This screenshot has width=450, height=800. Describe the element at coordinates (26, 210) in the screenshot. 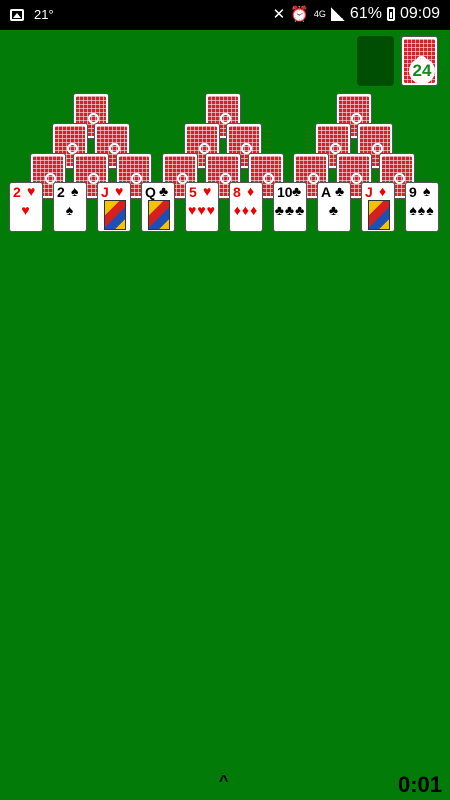

I see `card-pips-icon: ♥` at that location.